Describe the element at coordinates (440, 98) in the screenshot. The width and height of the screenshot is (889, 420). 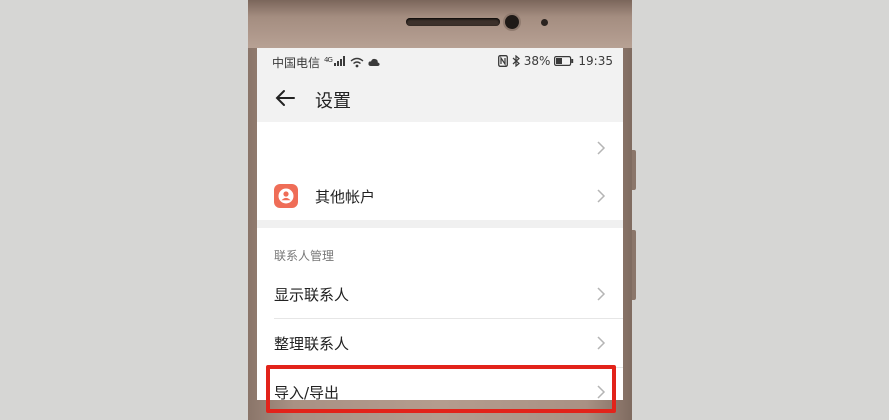
I see `app-bar: 设置` at that location.